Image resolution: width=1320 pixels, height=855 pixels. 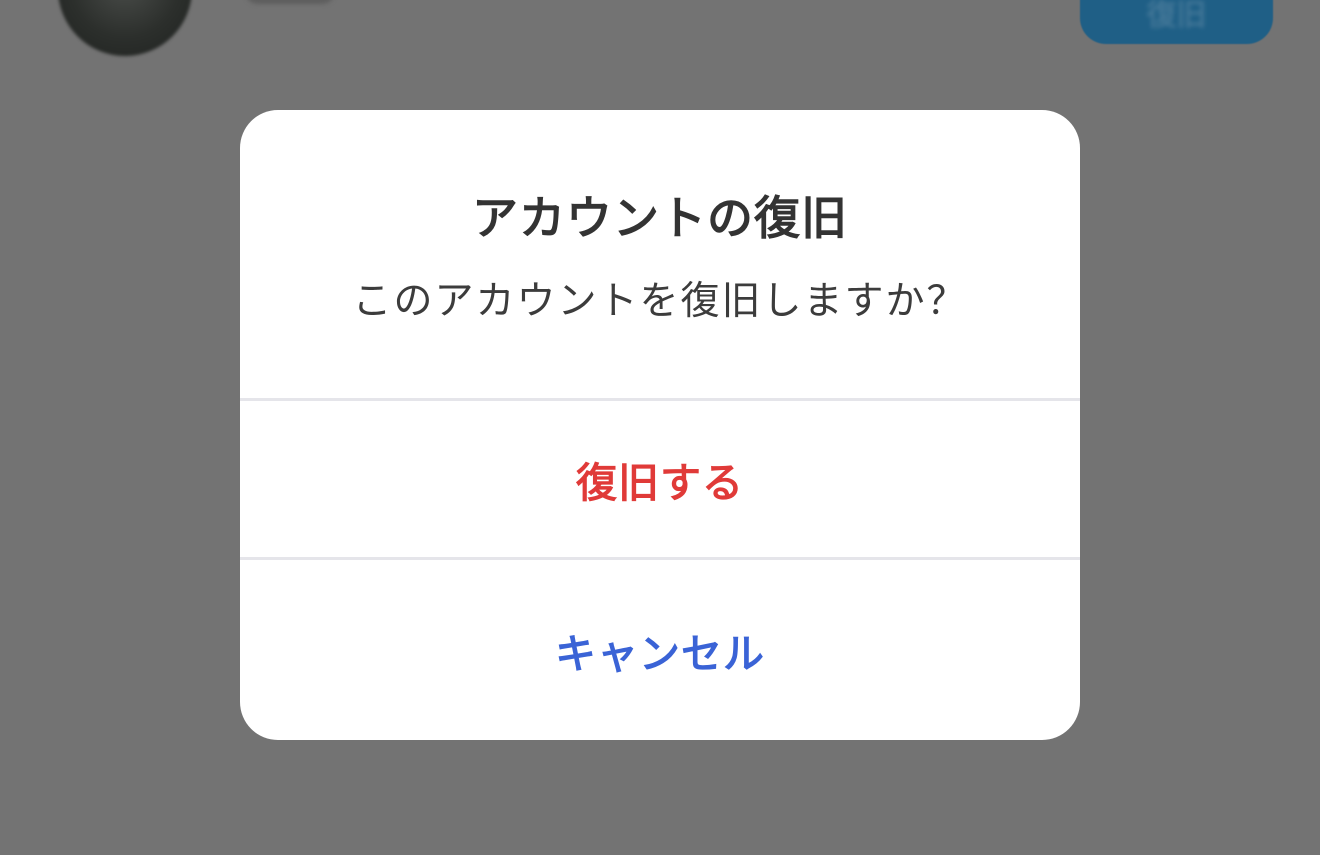 What do you see at coordinates (660, 479) in the screenshot?
I see `restore-button: 復旧する` at bounding box center [660, 479].